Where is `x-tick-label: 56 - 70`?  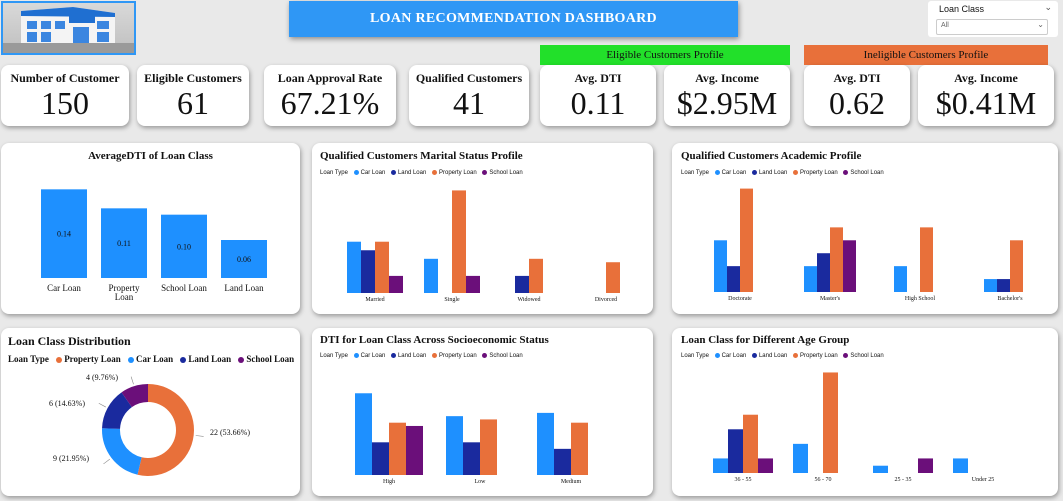
x-tick-label: 56 - 70 is located at coordinates (823, 480).